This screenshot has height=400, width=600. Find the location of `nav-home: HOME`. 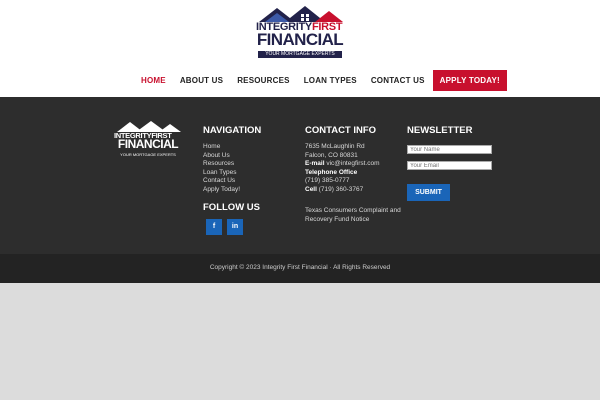

nav-home: HOME is located at coordinates (153, 80).